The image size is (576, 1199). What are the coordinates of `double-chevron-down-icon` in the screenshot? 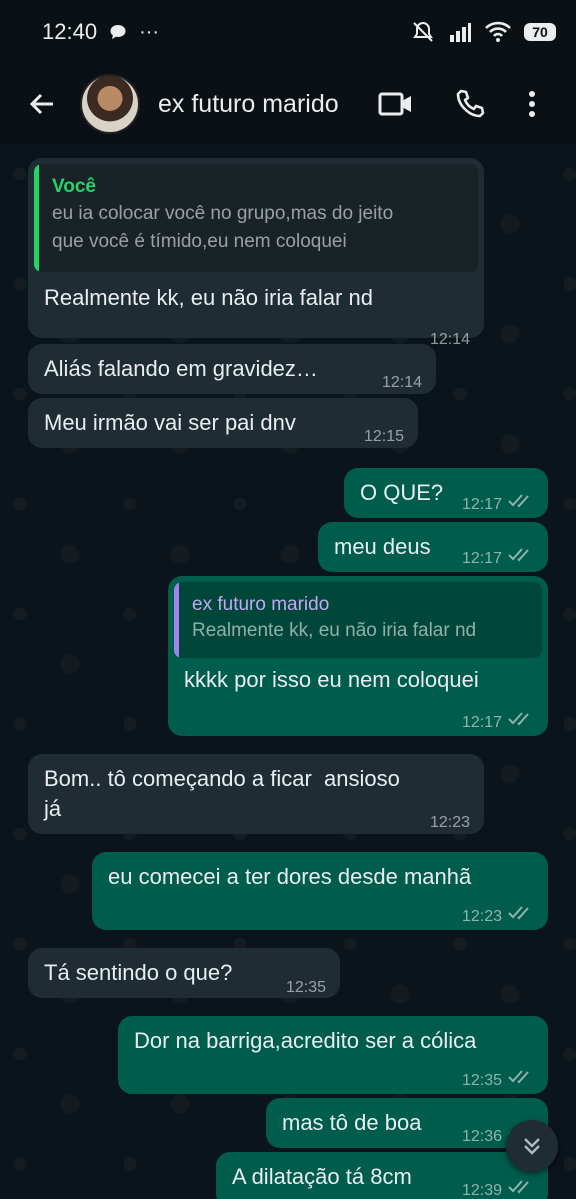 It's located at (532, 1146).